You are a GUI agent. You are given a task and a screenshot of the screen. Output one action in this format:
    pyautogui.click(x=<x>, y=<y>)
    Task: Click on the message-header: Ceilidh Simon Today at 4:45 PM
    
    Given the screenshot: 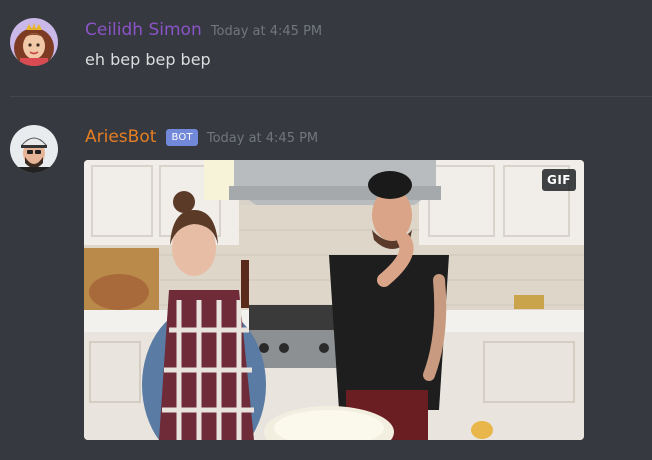 What is the action you would take?
    pyautogui.click(x=203, y=30)
    